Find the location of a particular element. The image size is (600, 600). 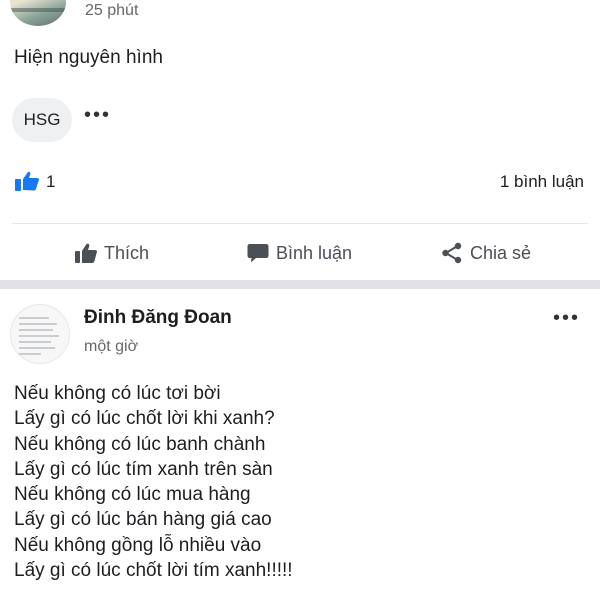

post-text-line: Lấy gì có lúc chốt lời khi xanh? is located at coordinates (144, 419).